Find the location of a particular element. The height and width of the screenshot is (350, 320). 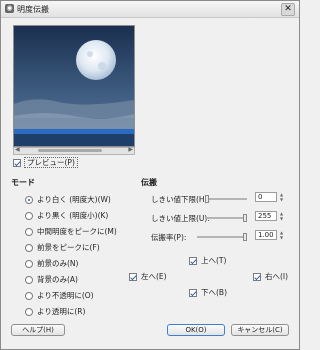

scroll-left-arrow-icon: ◀ is located at coordinates (17, 149).